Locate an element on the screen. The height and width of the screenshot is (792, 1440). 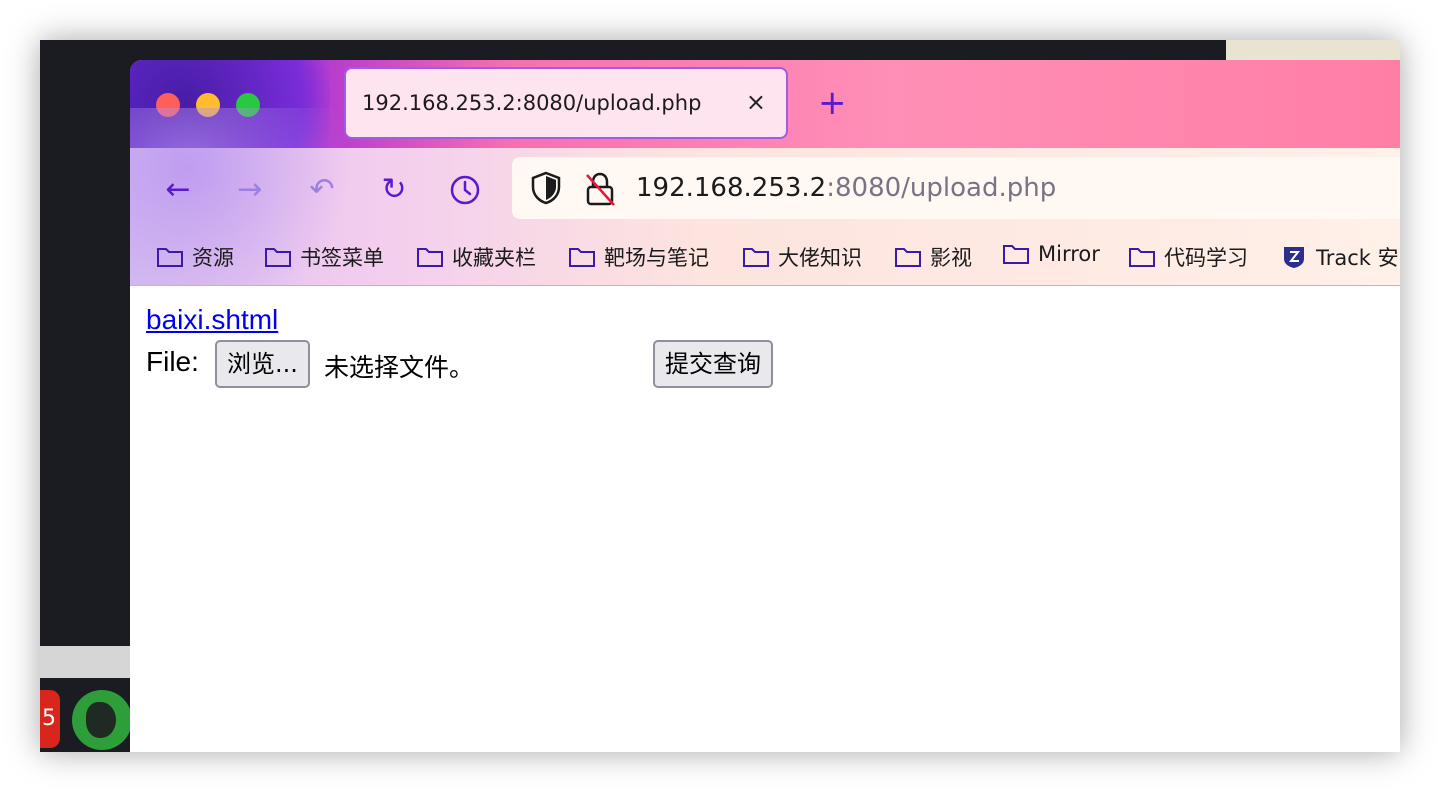
bookmark-folder-resources: 资源 is located at coordinates (195, 257).